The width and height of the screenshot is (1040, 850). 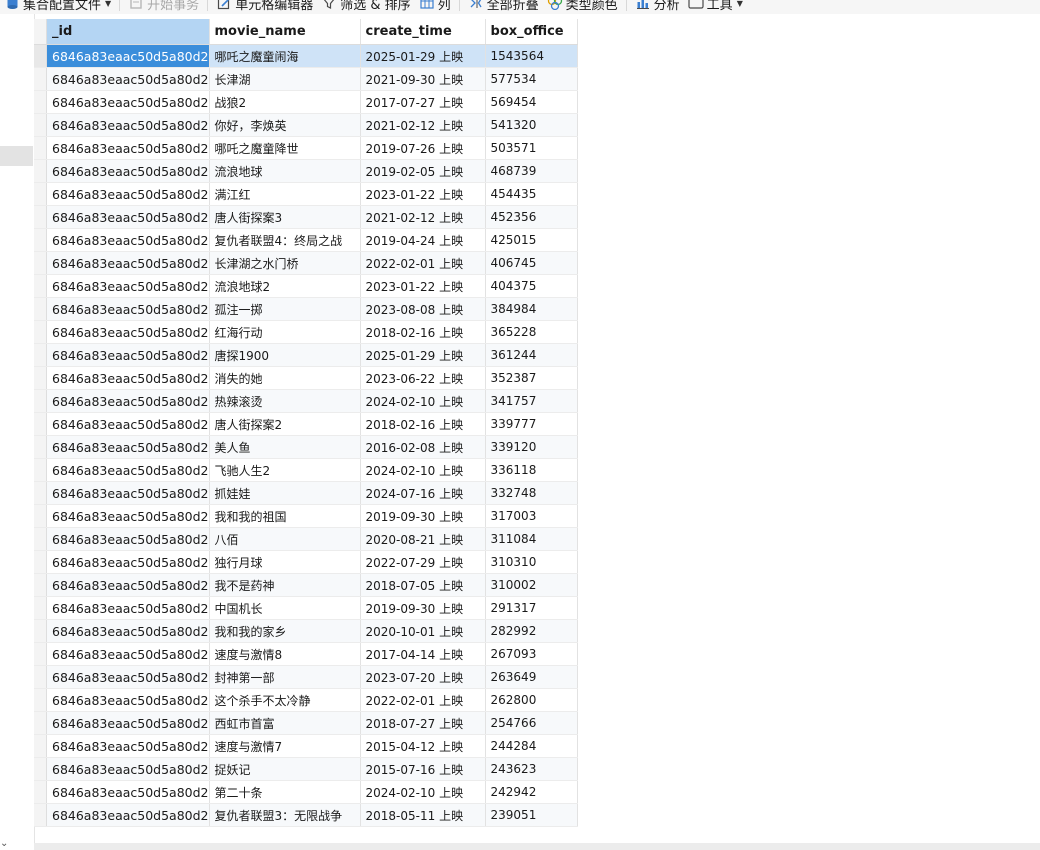 I want to click on cell-box-office: 282992, so click(x=531, y=631).